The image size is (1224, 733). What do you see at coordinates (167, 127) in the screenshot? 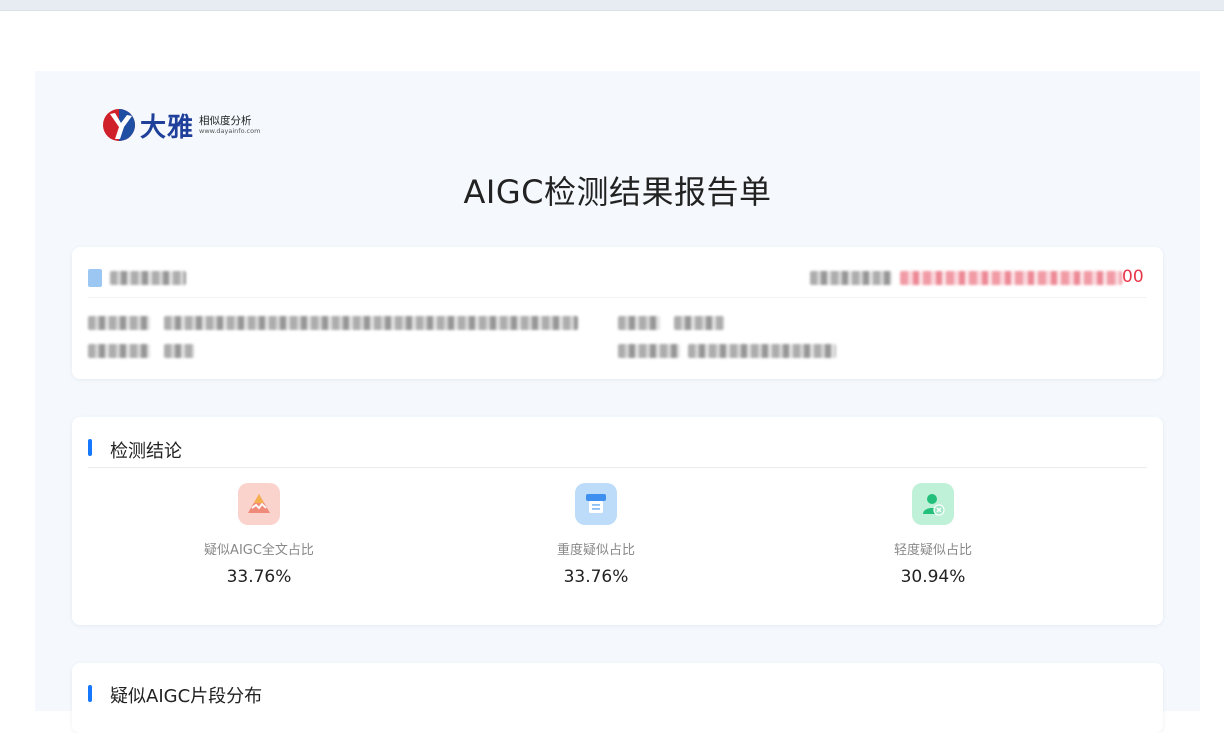
I see `logo-name: 大雅` at bounding box center [167, 127].